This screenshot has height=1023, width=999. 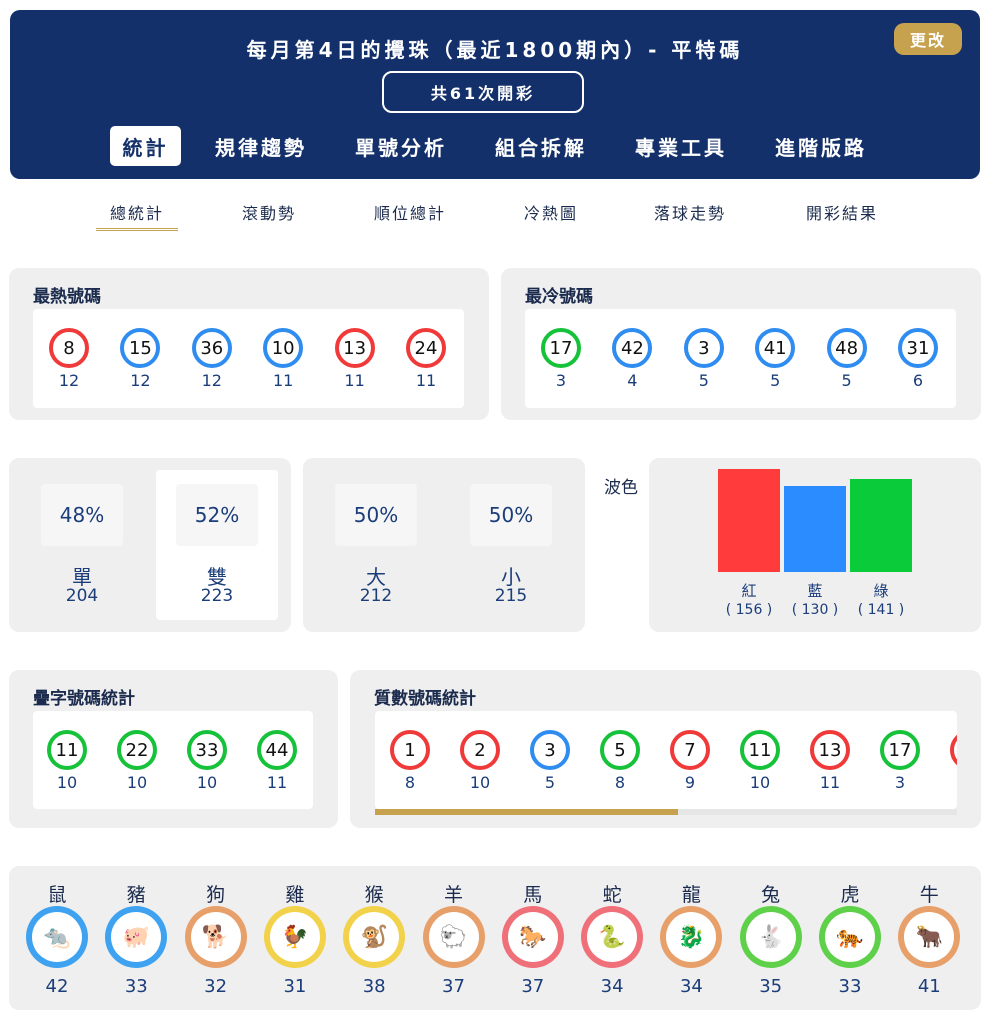 What do you see at coordinates (541, 146) in the screenshot?
I see `tab-combination: 組合拆解` at bounding box center [541, 146].